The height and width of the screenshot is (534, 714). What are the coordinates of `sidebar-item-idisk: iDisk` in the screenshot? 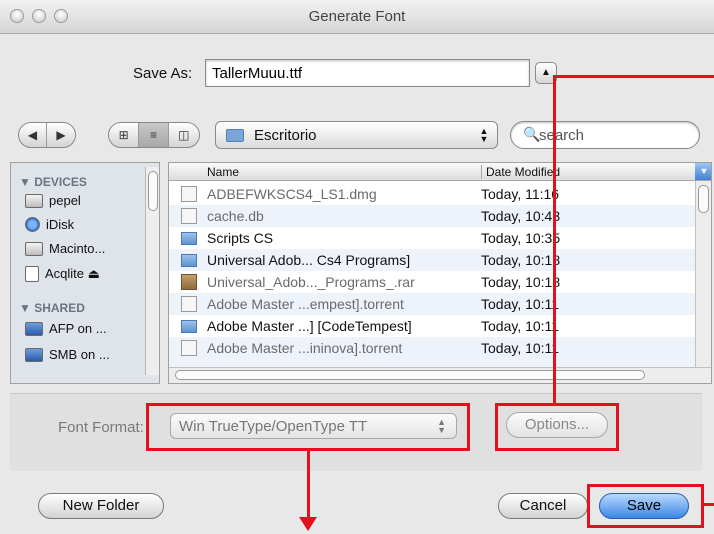 It's located at (49, 224).